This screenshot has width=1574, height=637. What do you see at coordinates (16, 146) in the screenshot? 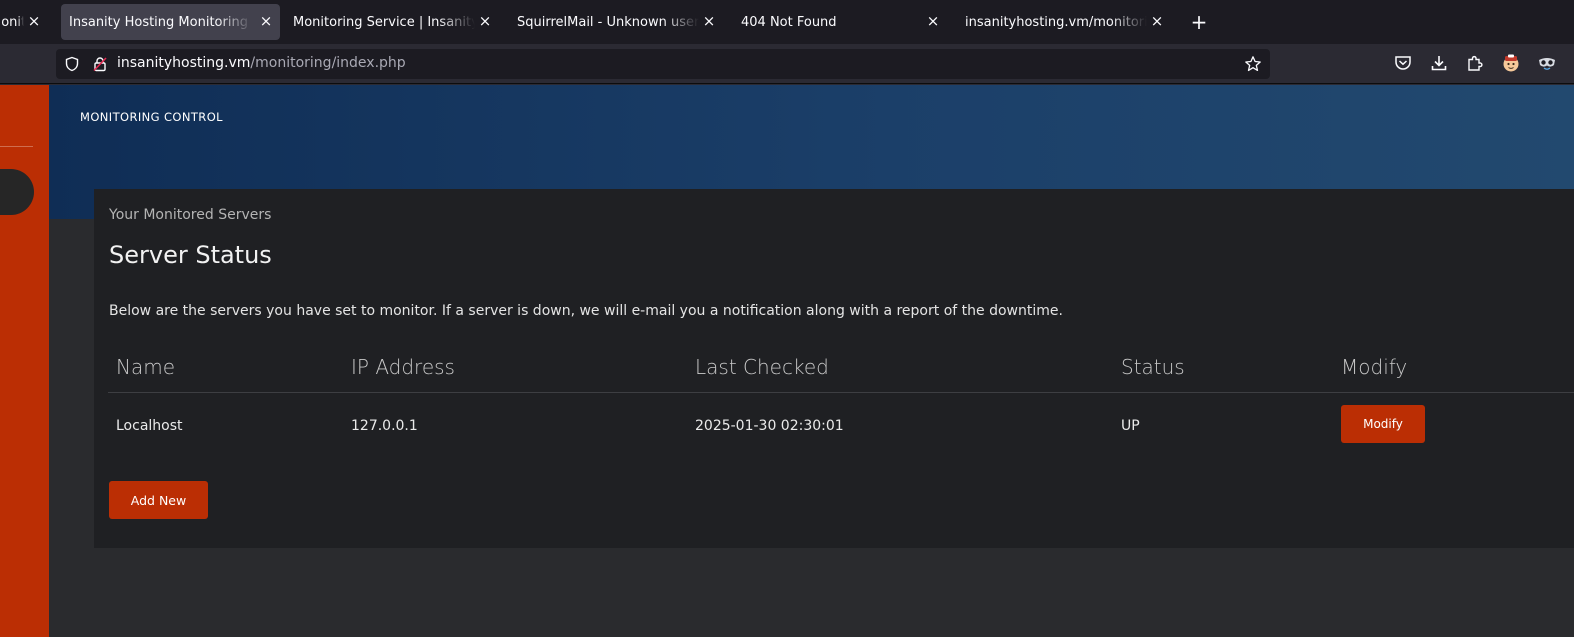
I see `sidebar-divider` at bounding box center [16, 146].